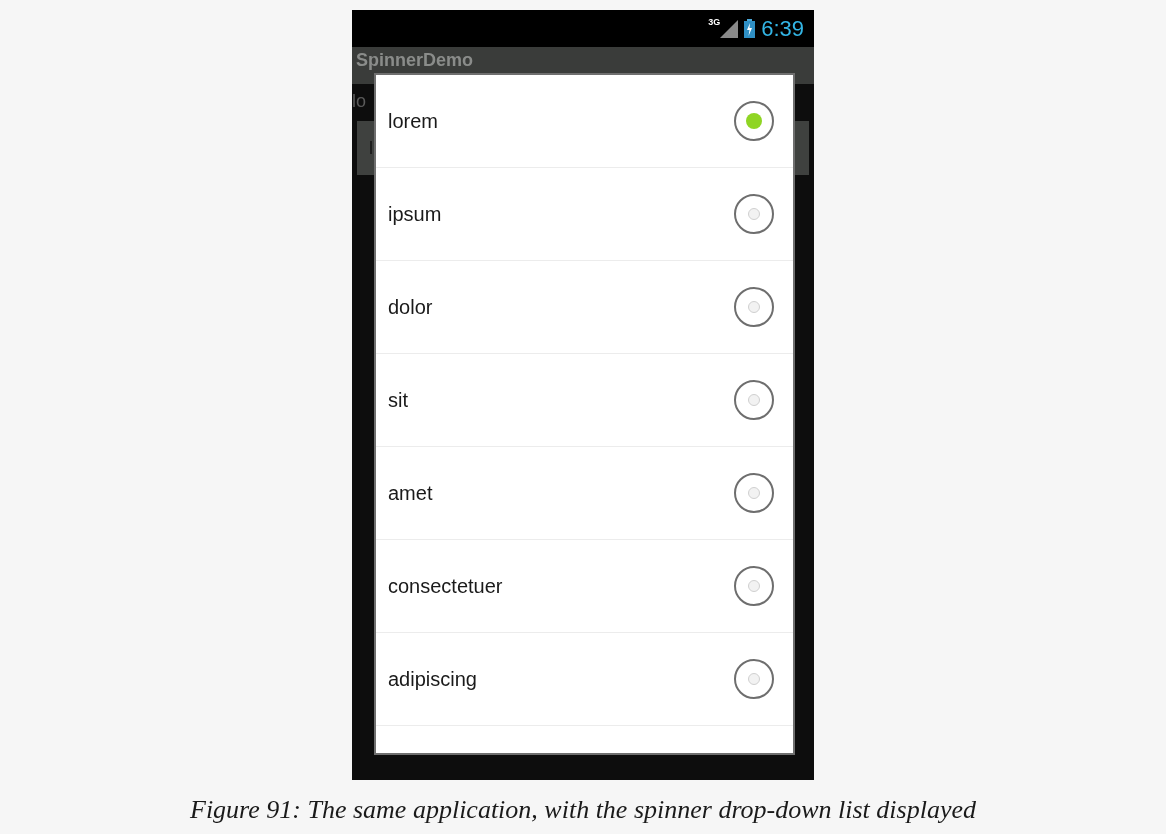  Describe the element at coordinates (782, 29) in the screenshot. I see `clock-time: 6:39` at that location.